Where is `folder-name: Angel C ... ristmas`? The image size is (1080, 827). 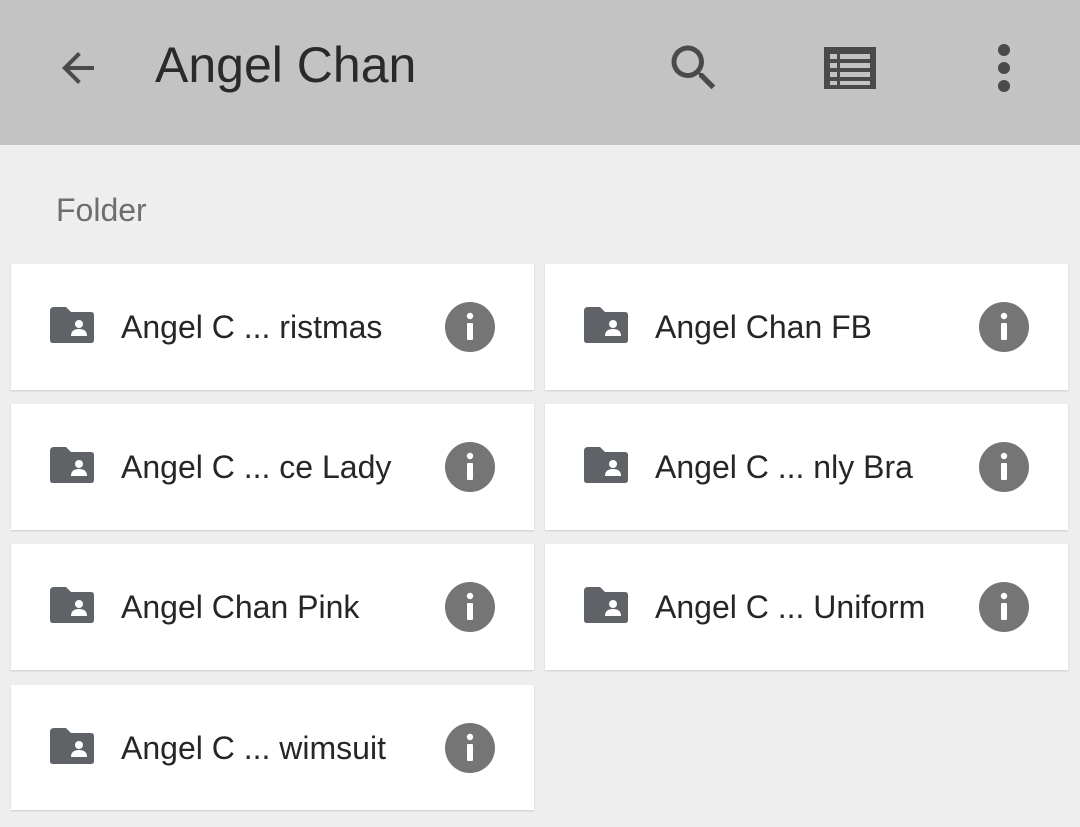
folder-name: Angel C ... ristmas is located at coordinates (252, 327).